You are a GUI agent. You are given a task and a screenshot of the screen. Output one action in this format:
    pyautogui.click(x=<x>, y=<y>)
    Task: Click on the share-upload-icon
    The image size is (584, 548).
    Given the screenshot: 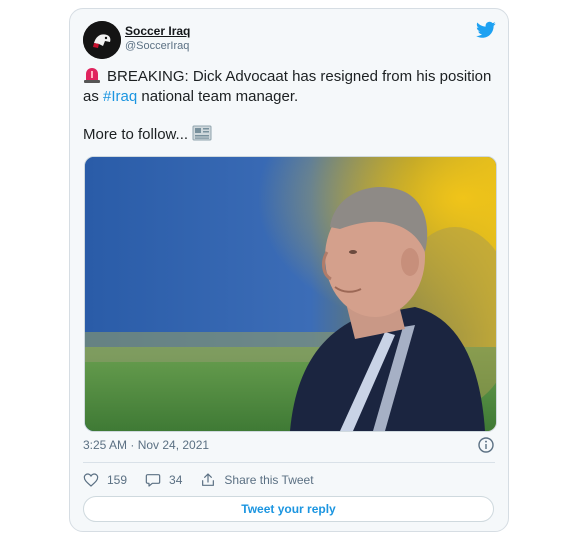 What is the action you would take?
    pyautogui.click(x=208, y=479)
    